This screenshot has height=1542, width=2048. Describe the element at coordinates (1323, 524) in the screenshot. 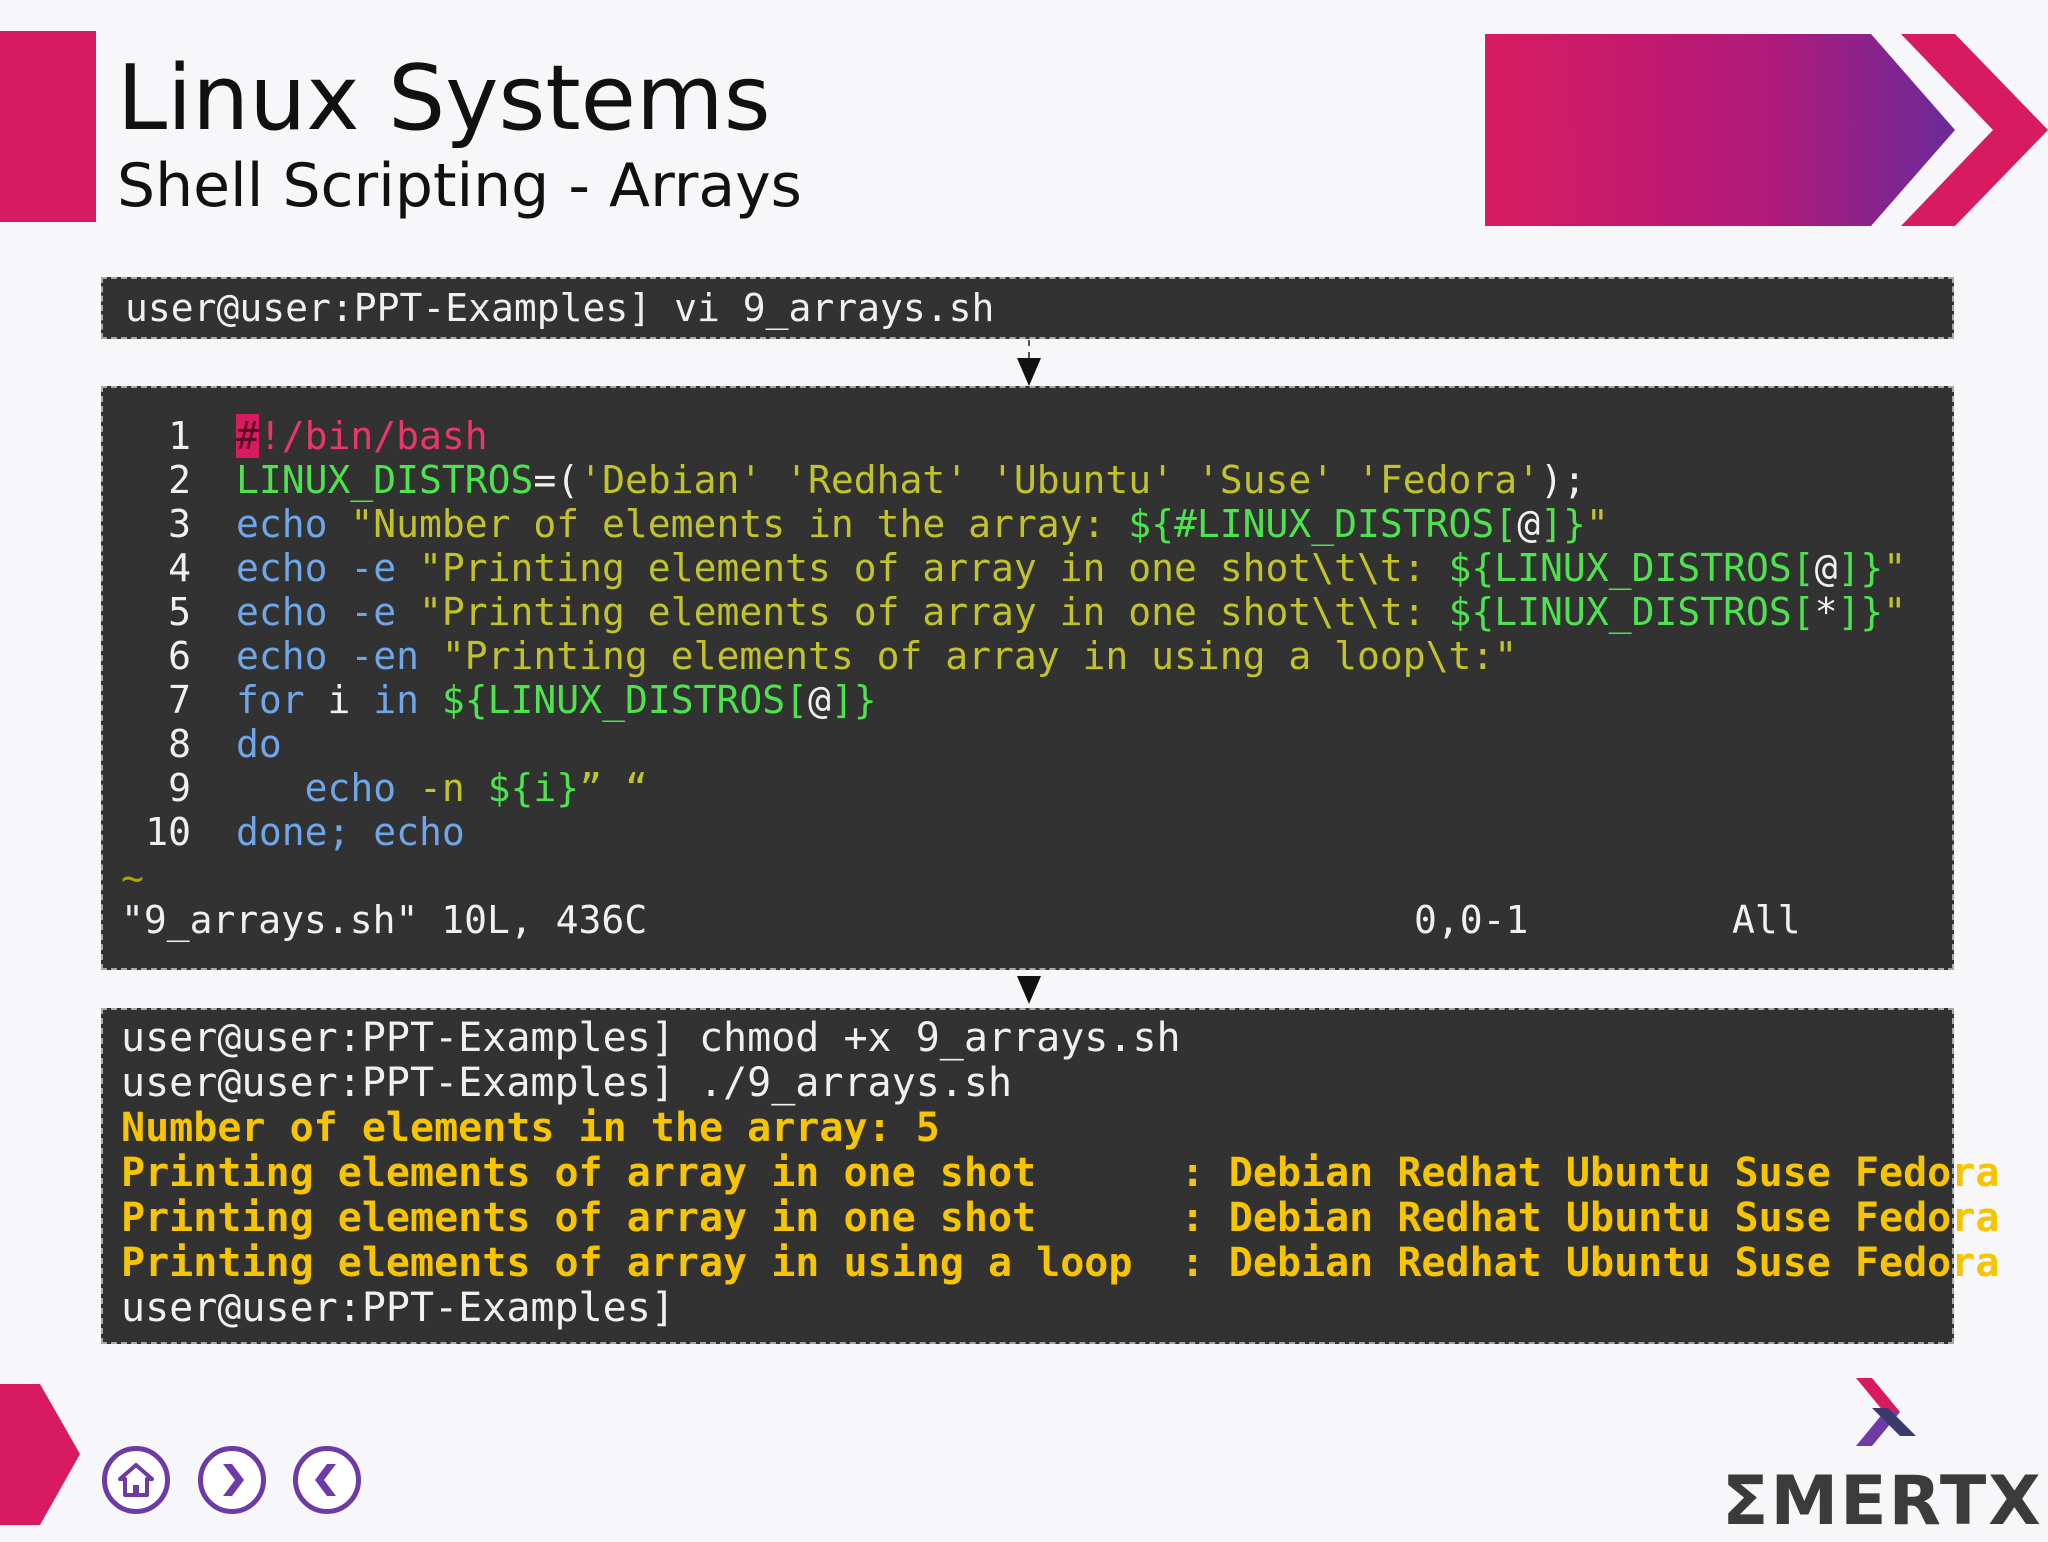

I see `code-token: ${#LINUX_DISTROS[` at that location.